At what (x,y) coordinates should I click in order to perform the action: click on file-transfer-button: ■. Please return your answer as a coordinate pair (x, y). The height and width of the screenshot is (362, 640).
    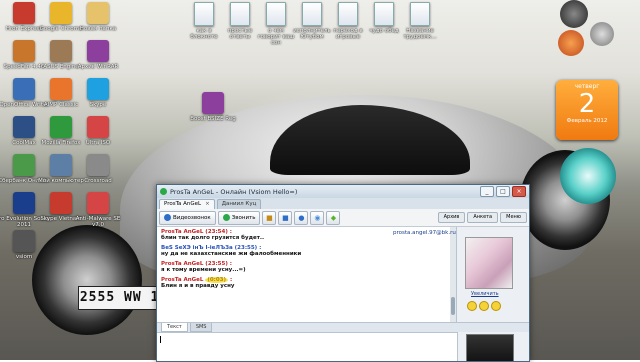
    Looking at the image, I should click on (269, 217).